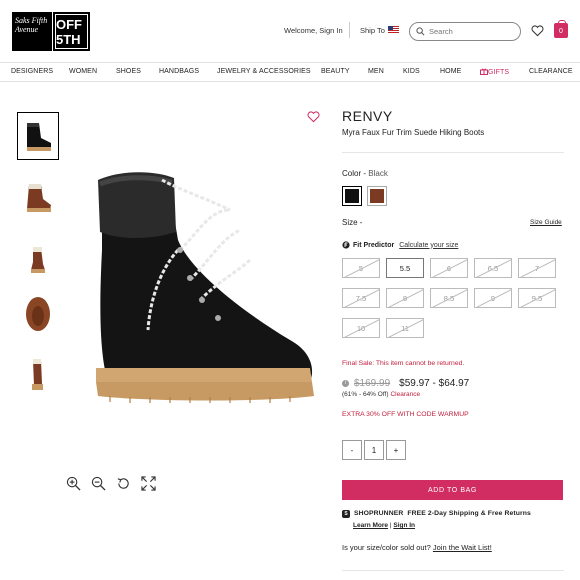  I want to click on us-flag-icon, so click(393, 30).